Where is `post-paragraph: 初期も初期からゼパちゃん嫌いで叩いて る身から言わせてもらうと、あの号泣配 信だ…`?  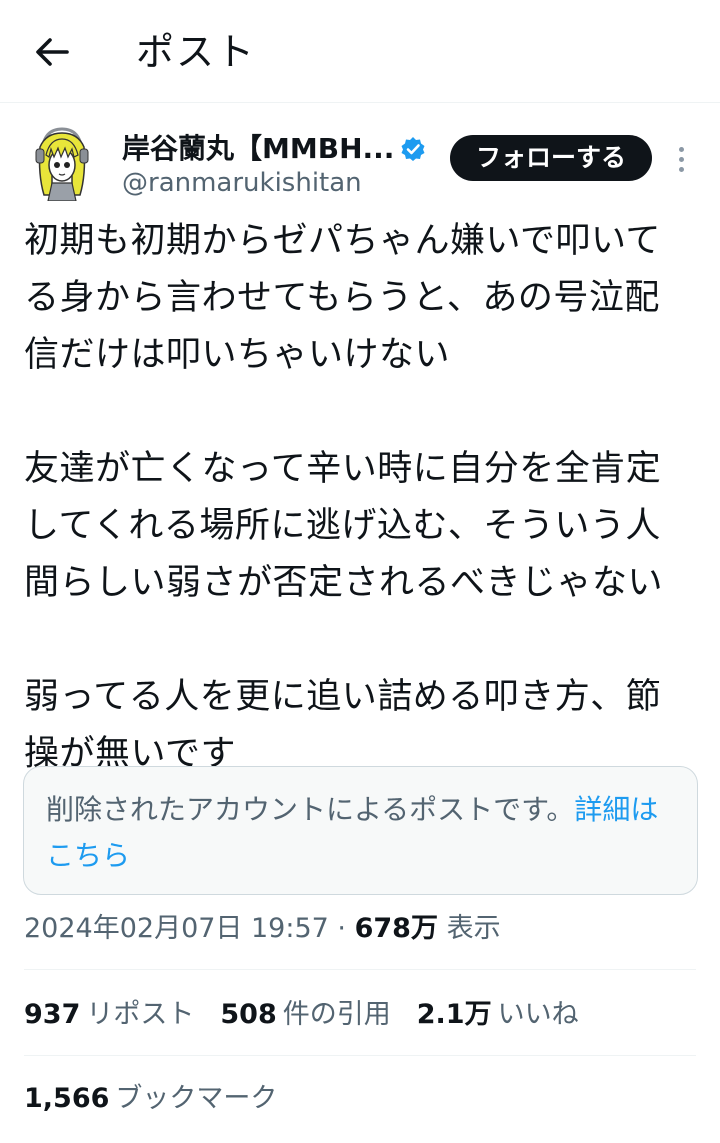
post-paragraph: 初期も初期からゼパちゃん嫌いで叩いて る身から言わせてもらうと、あの号泣配 信だ… is located at coordinates (360, 298).